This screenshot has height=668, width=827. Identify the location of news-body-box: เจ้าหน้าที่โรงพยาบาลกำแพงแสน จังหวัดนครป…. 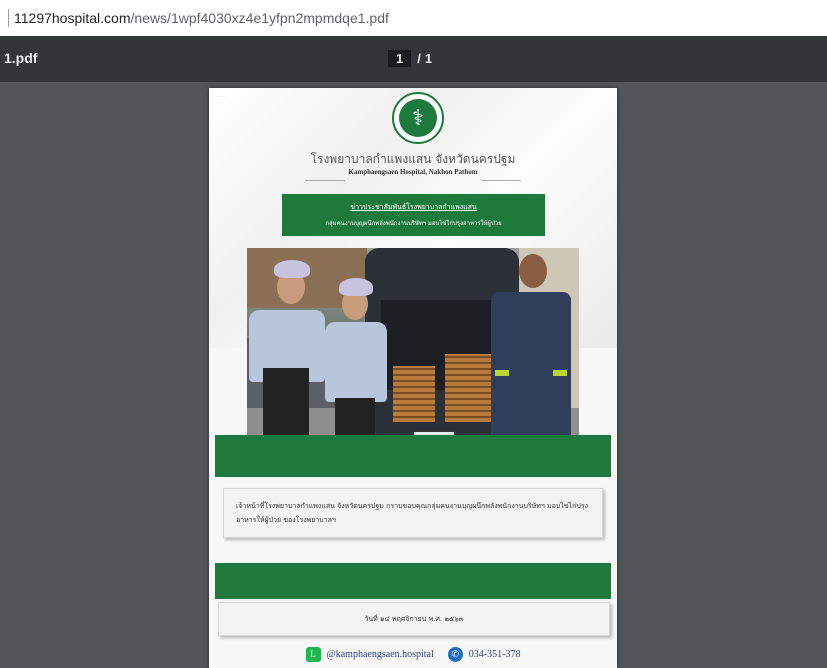
(413, 513).